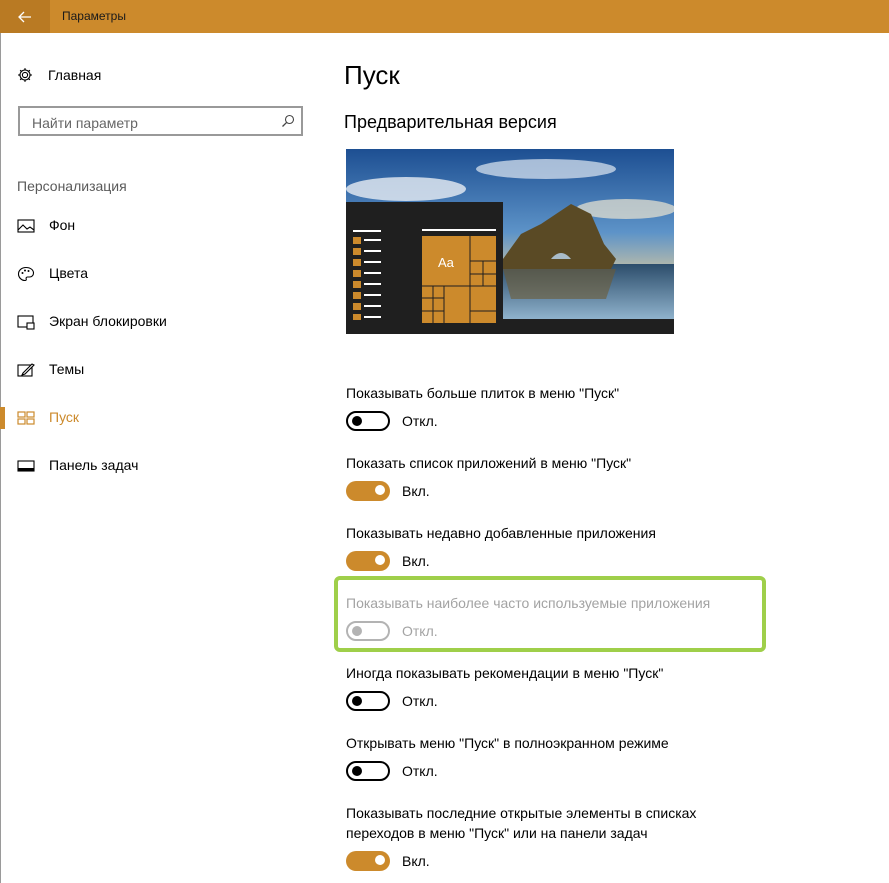 The width and height of the screenshot is (889, 883). What do you see at coordinates (368, 631) in the screenshot?
I see `most-used-toggle` at bounding box center [368, 631].